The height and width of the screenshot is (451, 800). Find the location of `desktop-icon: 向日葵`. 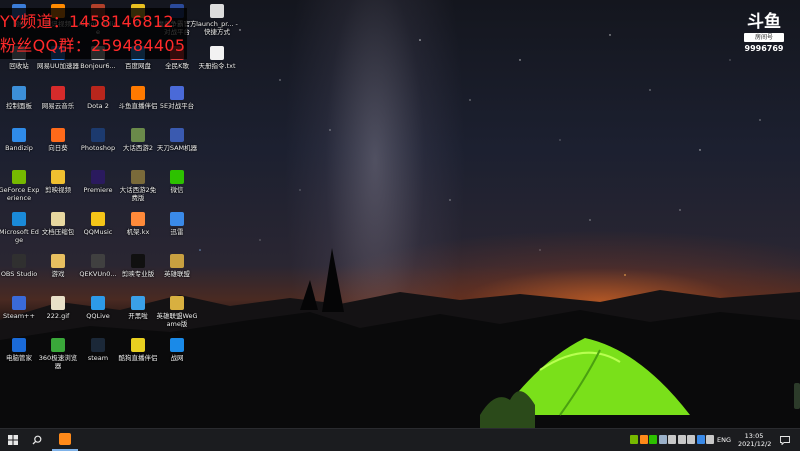

desktop-icon: 向日葵 is located at coordinates (58, 140).